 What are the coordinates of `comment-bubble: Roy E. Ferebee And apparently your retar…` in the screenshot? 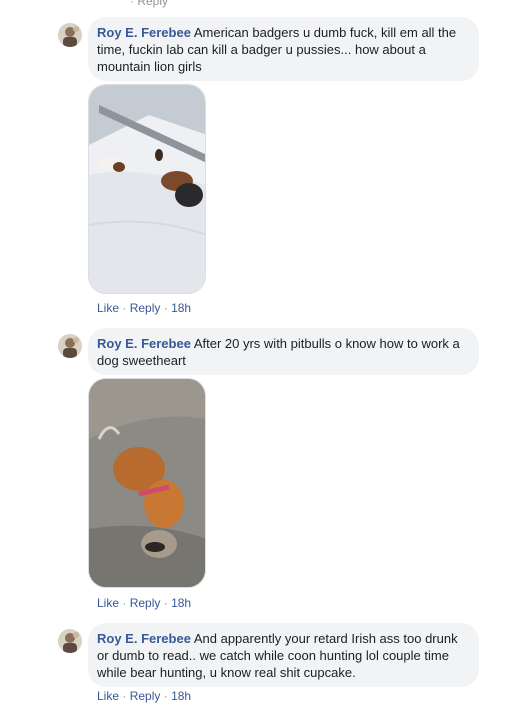 It's located at (283, 655).